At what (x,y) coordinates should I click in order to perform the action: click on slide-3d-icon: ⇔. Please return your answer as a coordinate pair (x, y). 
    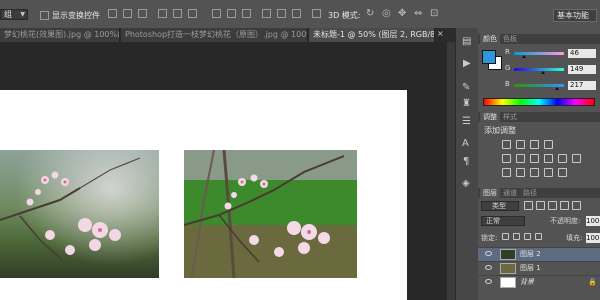
    Looking at the image, I should click on (418, 13).